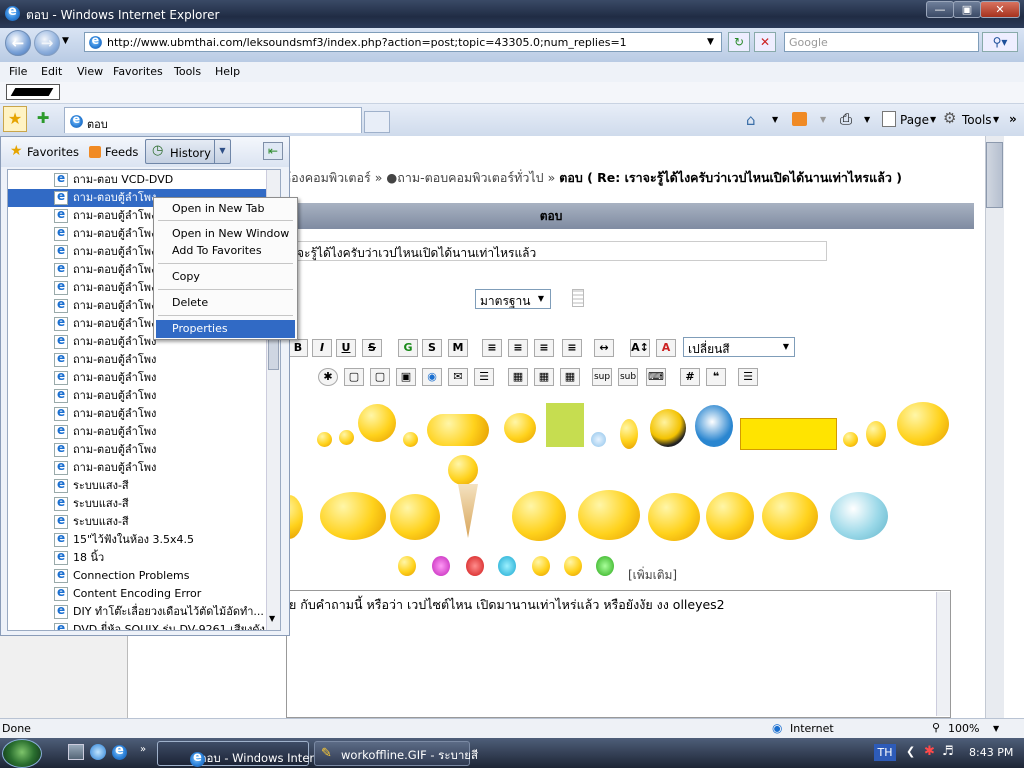 This screenshot has width=1024, height=768. Describe the element at coordinates (929, 751) in the screenshot. I see `network-icon: ✱` at that location.